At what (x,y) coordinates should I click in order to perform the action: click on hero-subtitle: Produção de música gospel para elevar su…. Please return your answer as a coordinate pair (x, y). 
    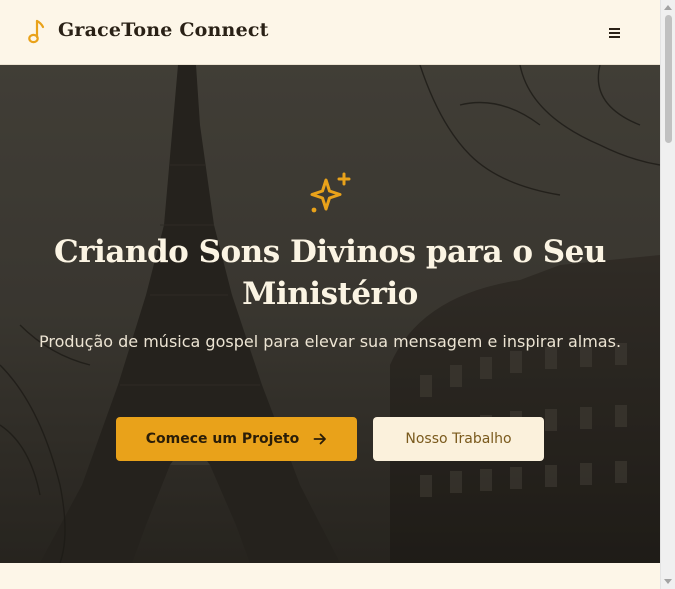
    Looking at the image, I should click on (330, 341).